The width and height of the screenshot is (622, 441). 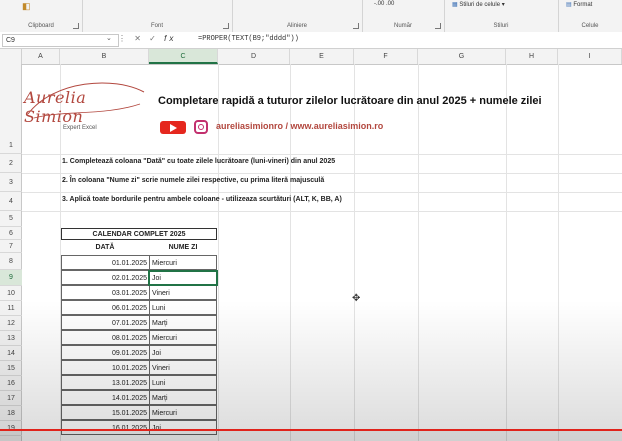 What do you see at coordinates (11, 398) in the screenshot?
I see `row-header: 17` at bounding box center [11, 398].